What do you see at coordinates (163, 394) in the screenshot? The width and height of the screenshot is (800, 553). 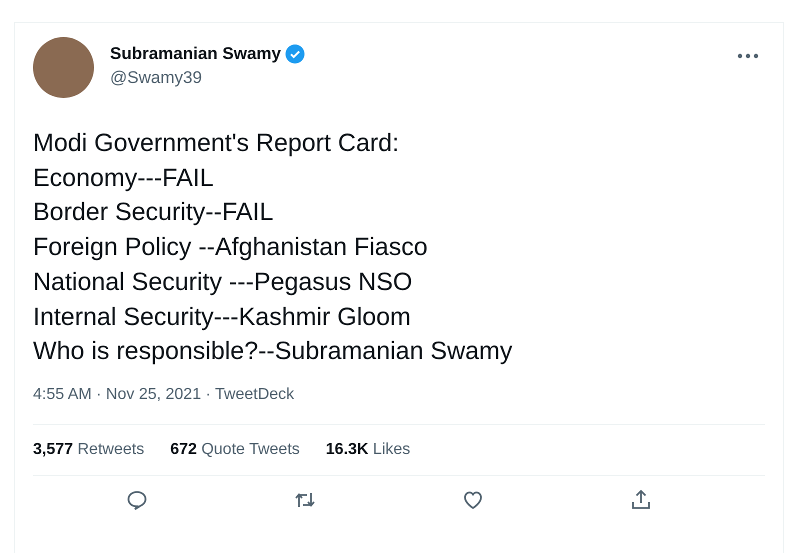 I see `tweet-timestamp: 4:55 AM · Nov 25, 2021 · TweetDeck` at bounding box center [163, 394].